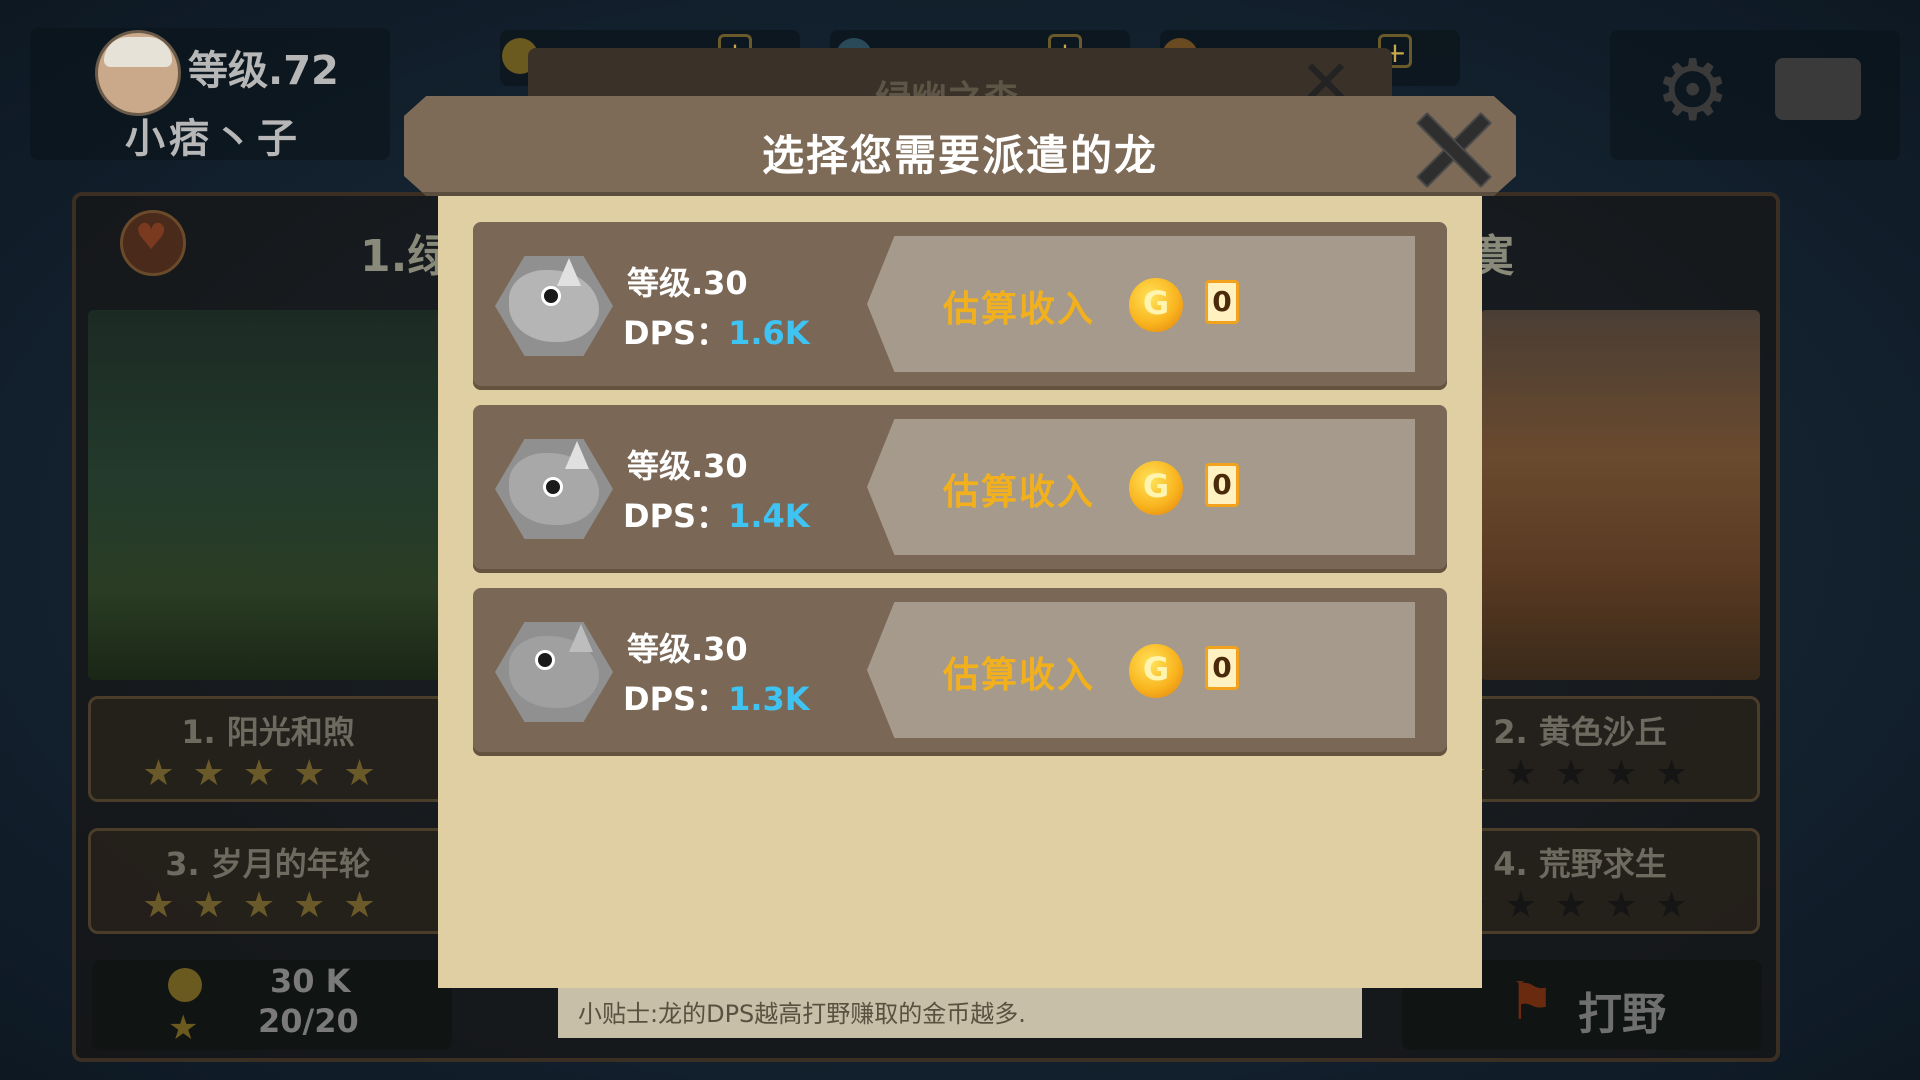 The image size is (1920, 1080). What do you see at coordinates (138, 73) in the screenshot?
I see `player-avatar` at bounding box center [138, 73].